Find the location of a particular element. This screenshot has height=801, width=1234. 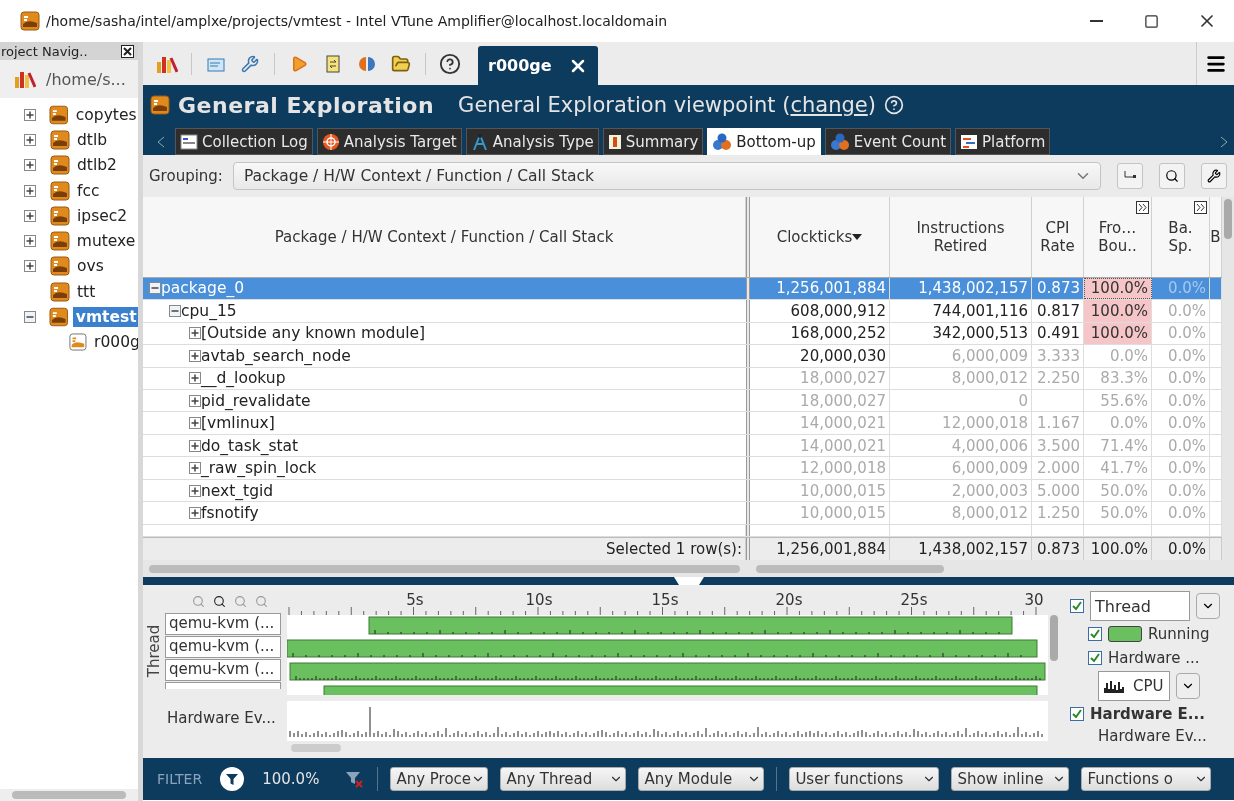

filter-dropdown: Any Thread is located at coordinates (563, 779).